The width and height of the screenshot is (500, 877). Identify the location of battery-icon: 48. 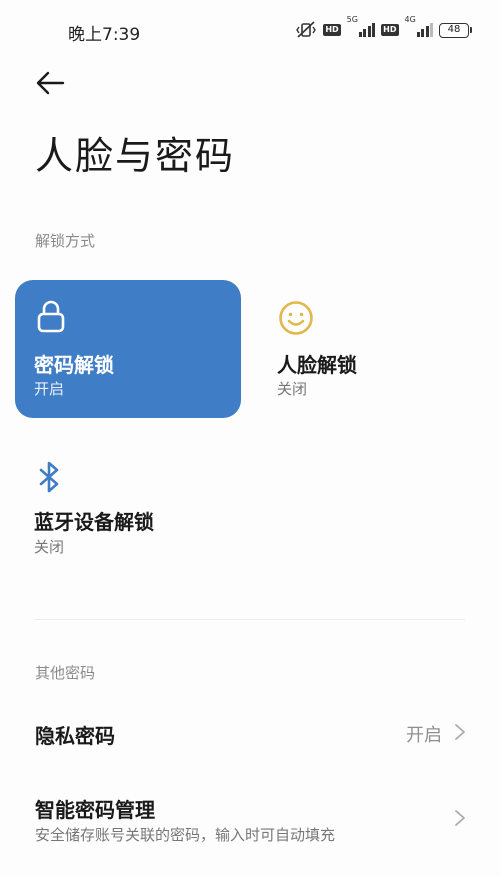
(455, 30).